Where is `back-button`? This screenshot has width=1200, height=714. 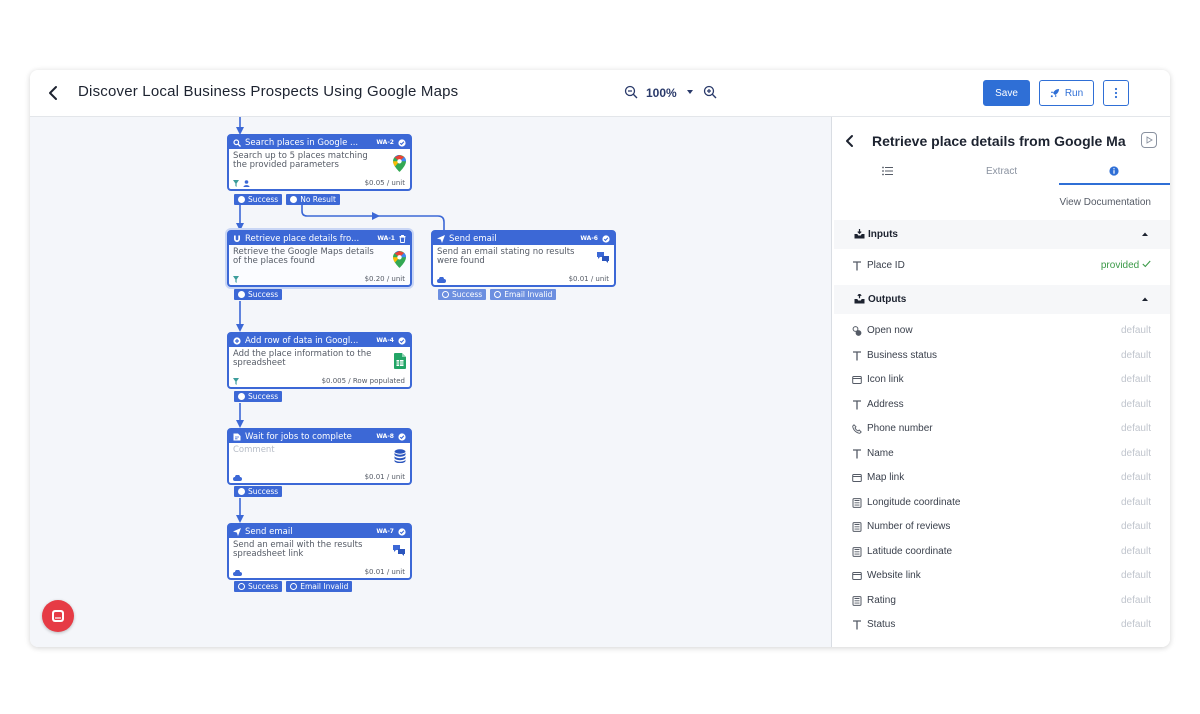
back-button is located at coordinates (54, 93).